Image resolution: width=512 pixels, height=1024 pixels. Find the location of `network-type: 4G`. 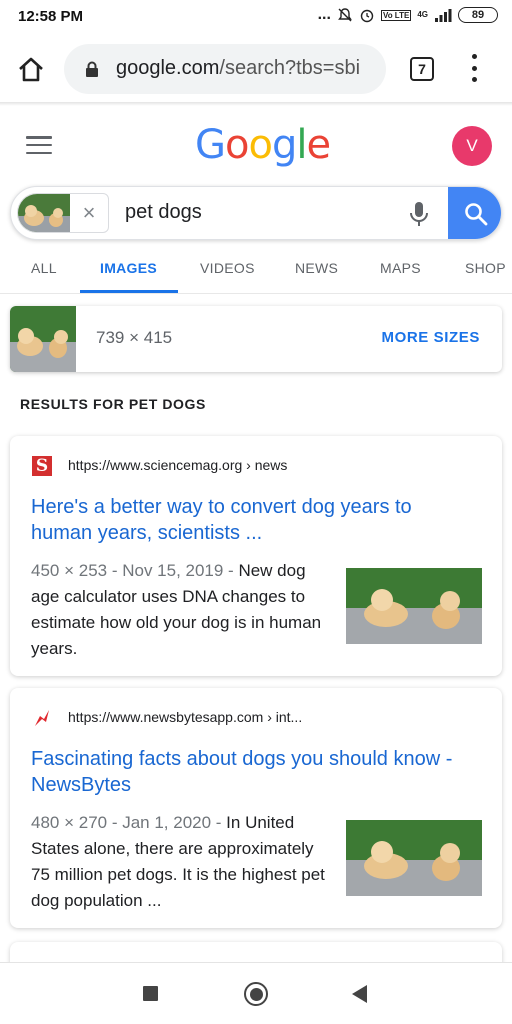

network-type: 4G is located at coordinates (422, 14).